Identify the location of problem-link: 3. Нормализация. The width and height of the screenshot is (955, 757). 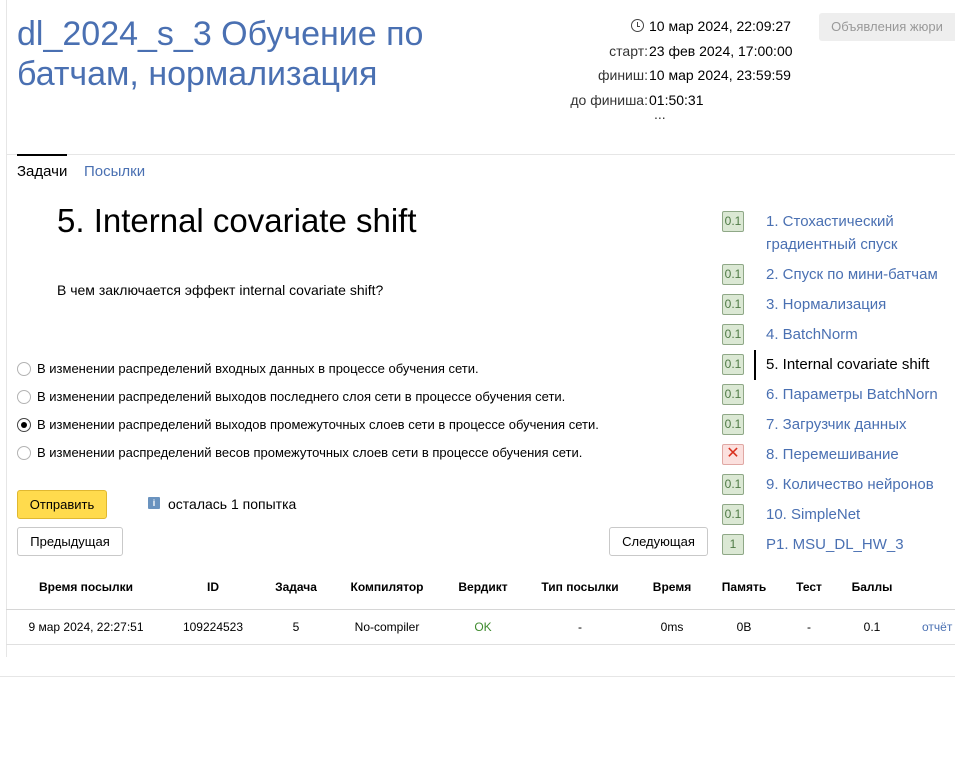
(826, 304).